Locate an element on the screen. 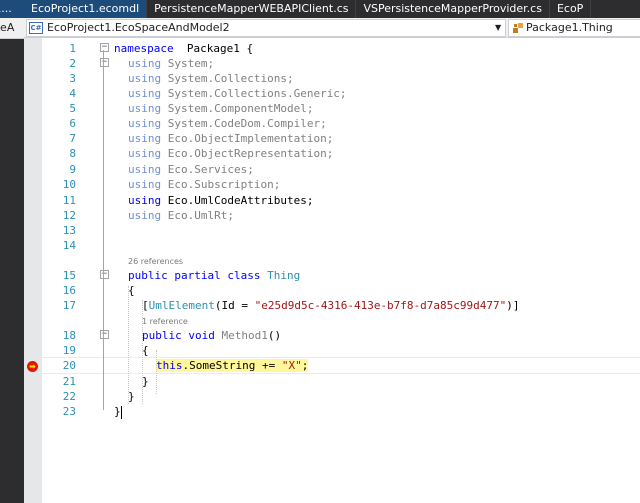 The image size is (640, 503). code-line: 3 using System.Collections; is located at coordinates (341, 78).